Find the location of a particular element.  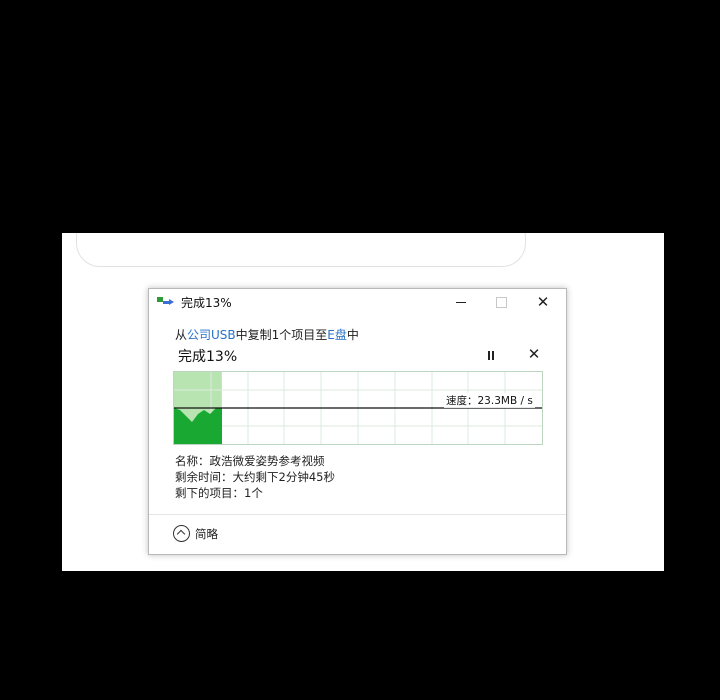

close-button: ✕ is located at coordinates (543, 302).